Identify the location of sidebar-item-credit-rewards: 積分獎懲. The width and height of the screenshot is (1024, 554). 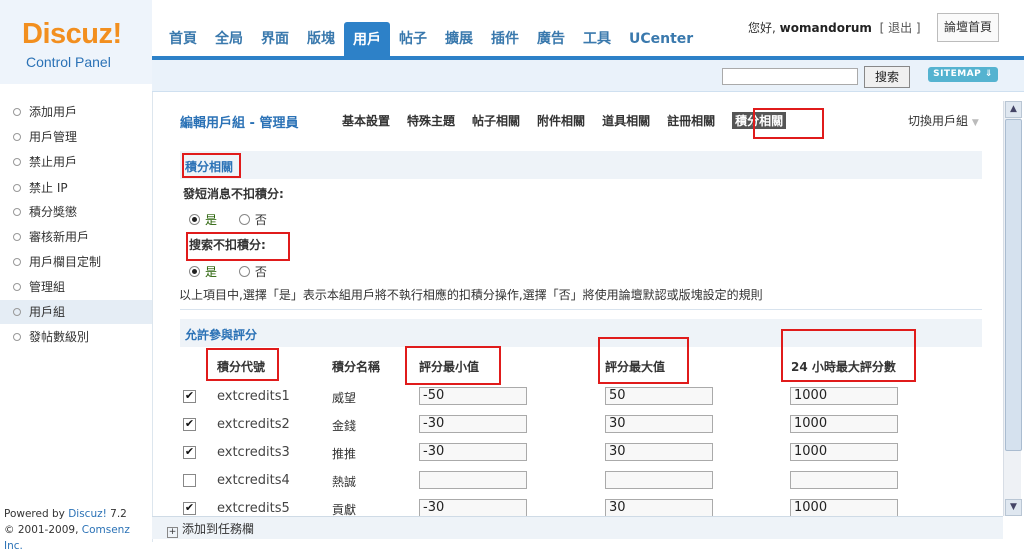
(76, 212).